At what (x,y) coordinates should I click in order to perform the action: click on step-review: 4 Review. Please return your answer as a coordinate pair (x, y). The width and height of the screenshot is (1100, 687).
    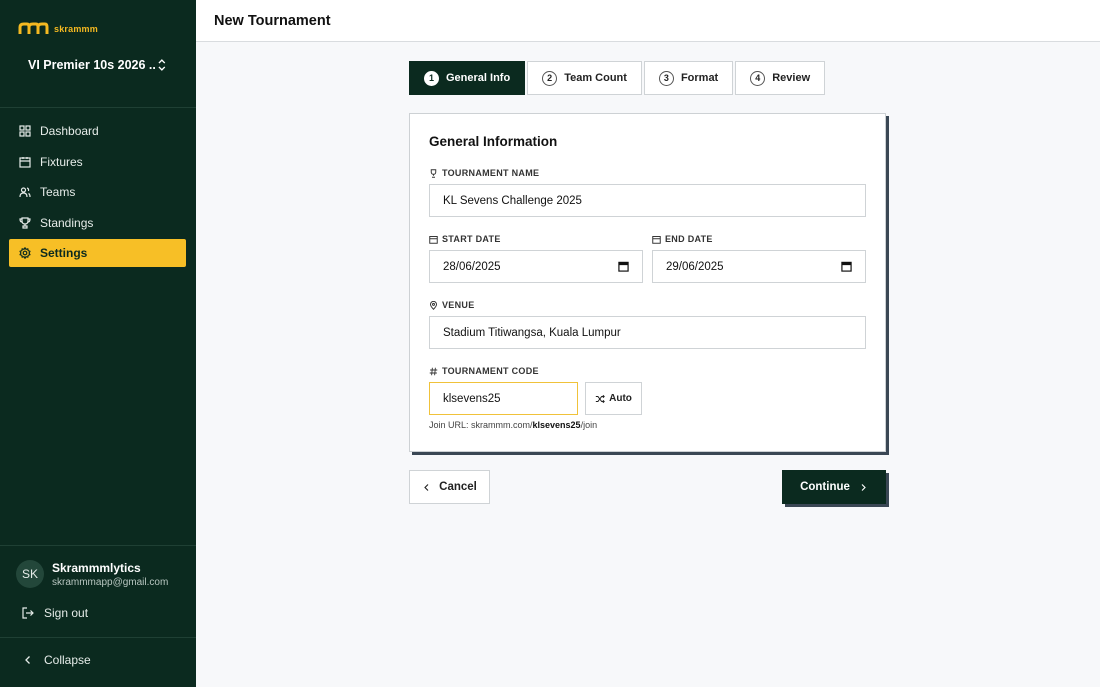
    Looking at the image, I should click on (780, 78).